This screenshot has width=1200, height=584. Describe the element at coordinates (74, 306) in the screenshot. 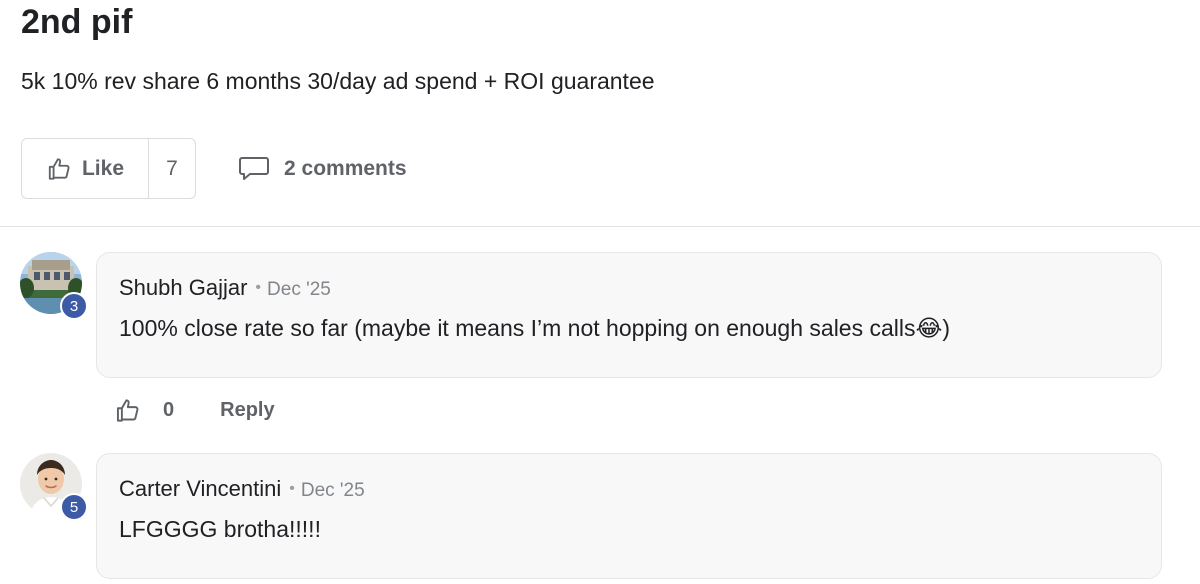

I see `level-badge: 3` at that location.